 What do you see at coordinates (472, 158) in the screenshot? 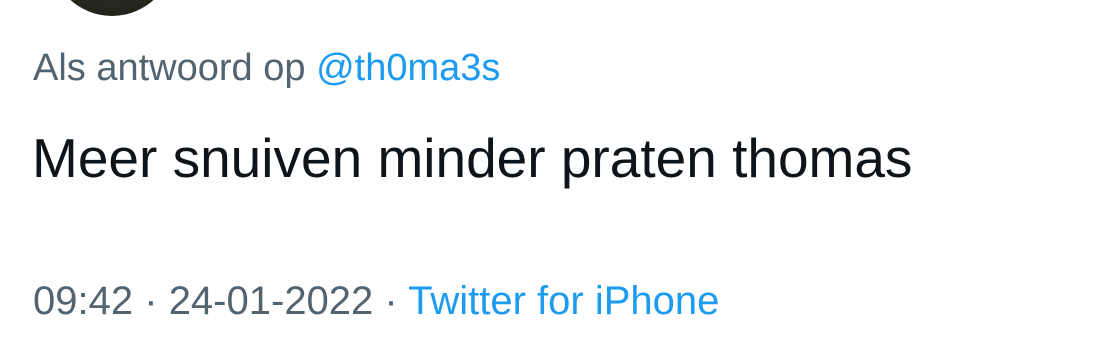
I see `tweet-text: Meer snuiven minder praten thomas` at bounding box center [472, 158].